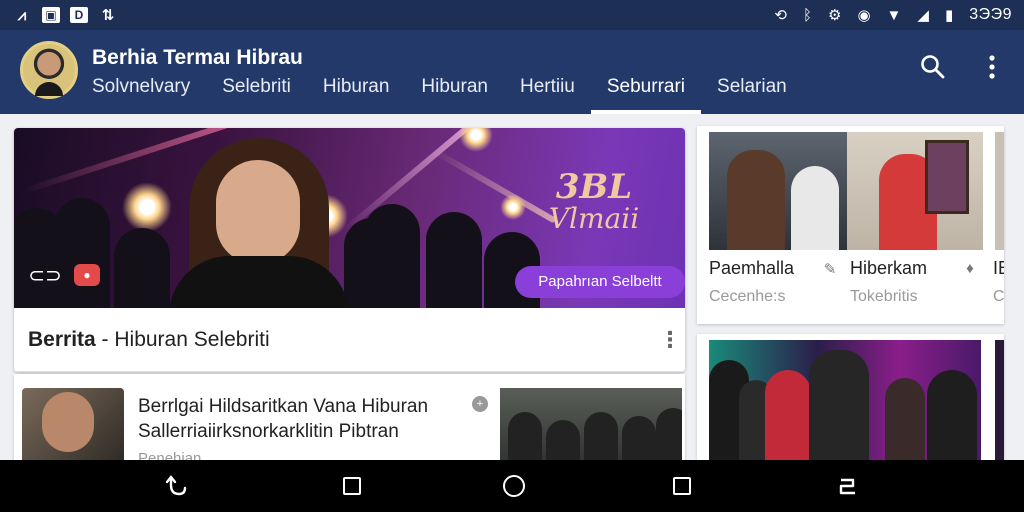 The width and height of the screenshot is (1024, 512). I want to click on side-sub-1: Cecenhe:s, so click(747, 296).